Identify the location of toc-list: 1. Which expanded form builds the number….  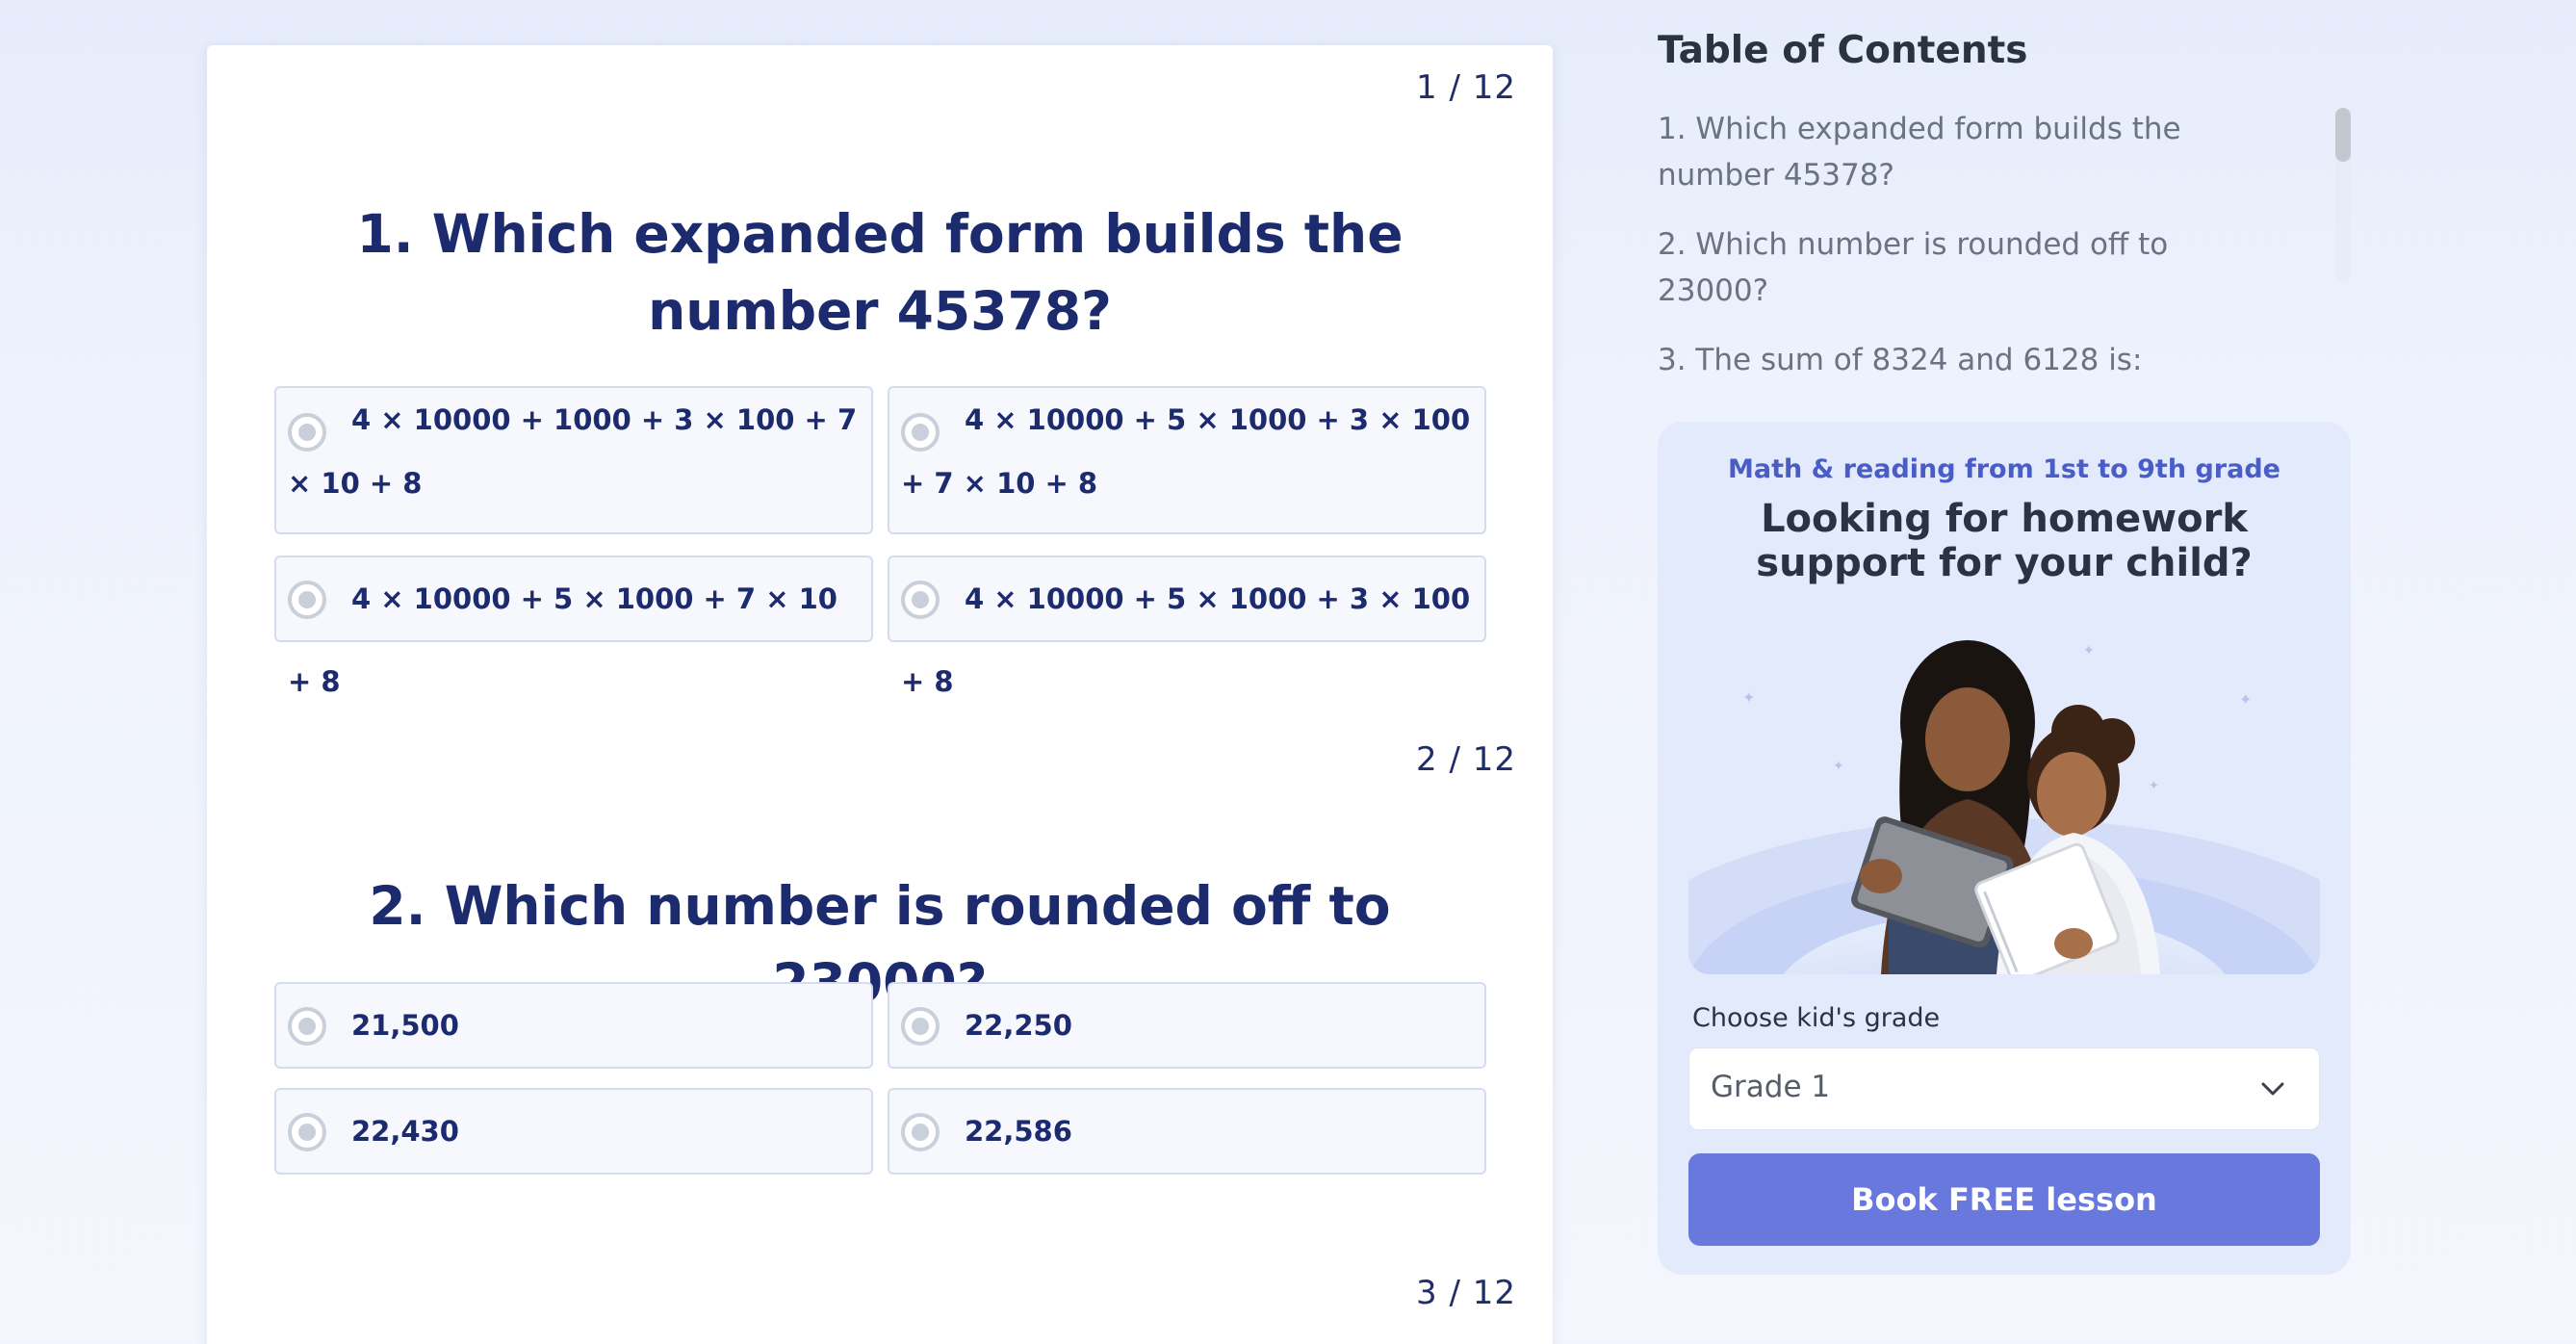
(1971, 256).